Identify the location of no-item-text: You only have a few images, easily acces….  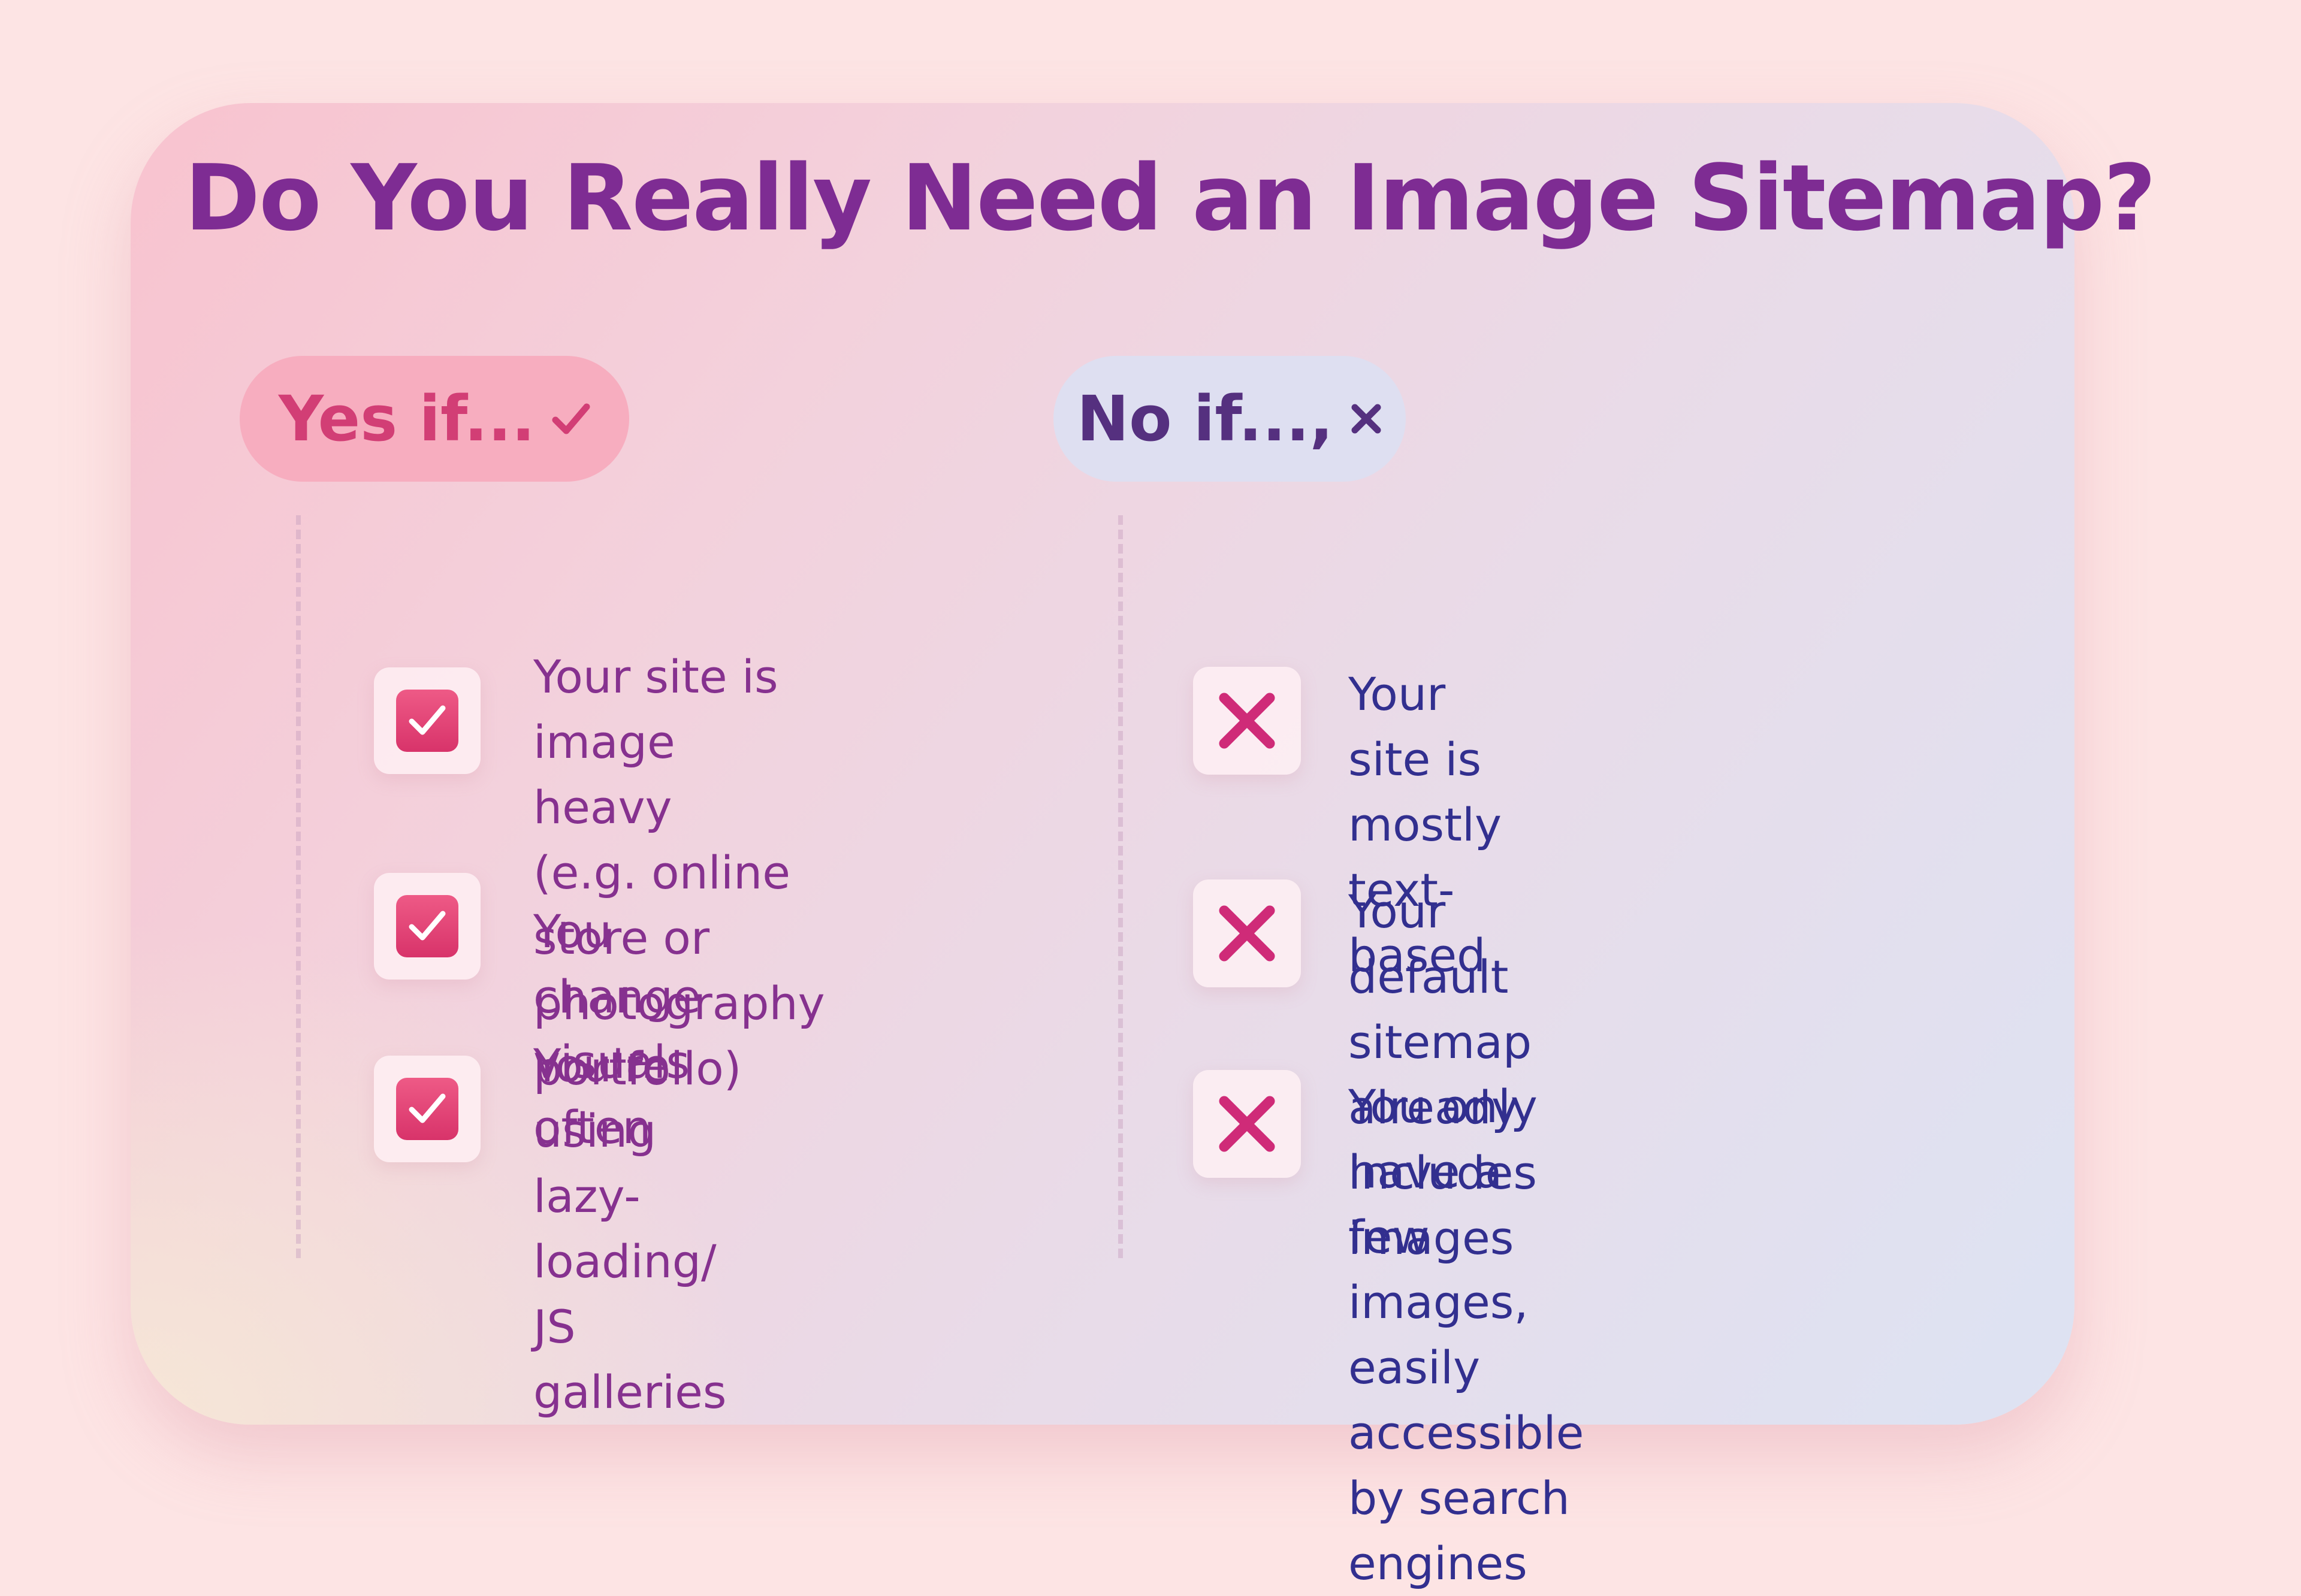
(1466, 1335).